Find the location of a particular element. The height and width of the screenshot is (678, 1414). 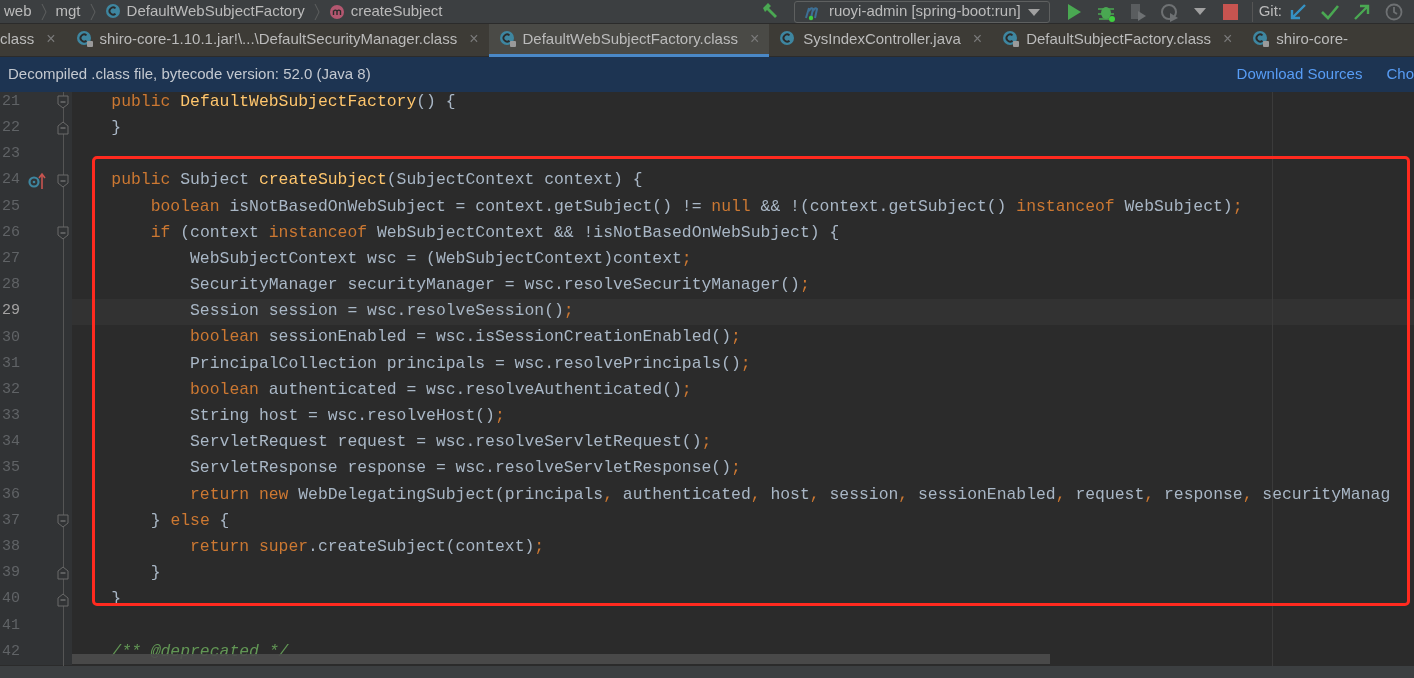

code-line: } else { is located at coordinates (189, 520).